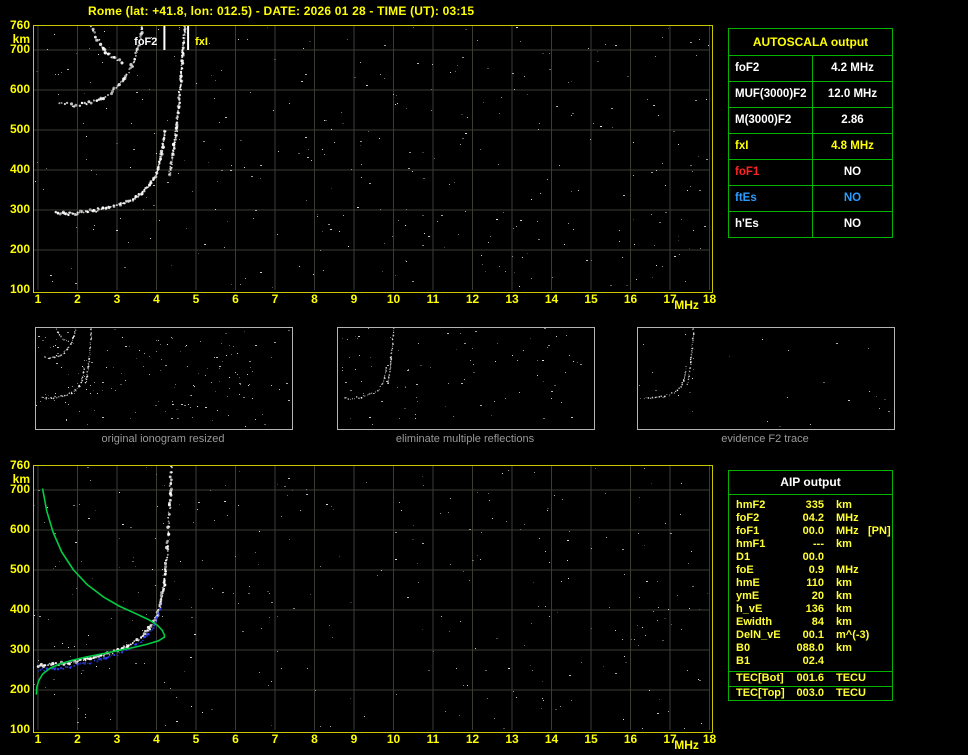 This screenshot has width=968, height=755. What do you see at coordinates (748, 531) in the screenshot?
I see `aip-param-name: foF1` at bounding box center [748, 531].